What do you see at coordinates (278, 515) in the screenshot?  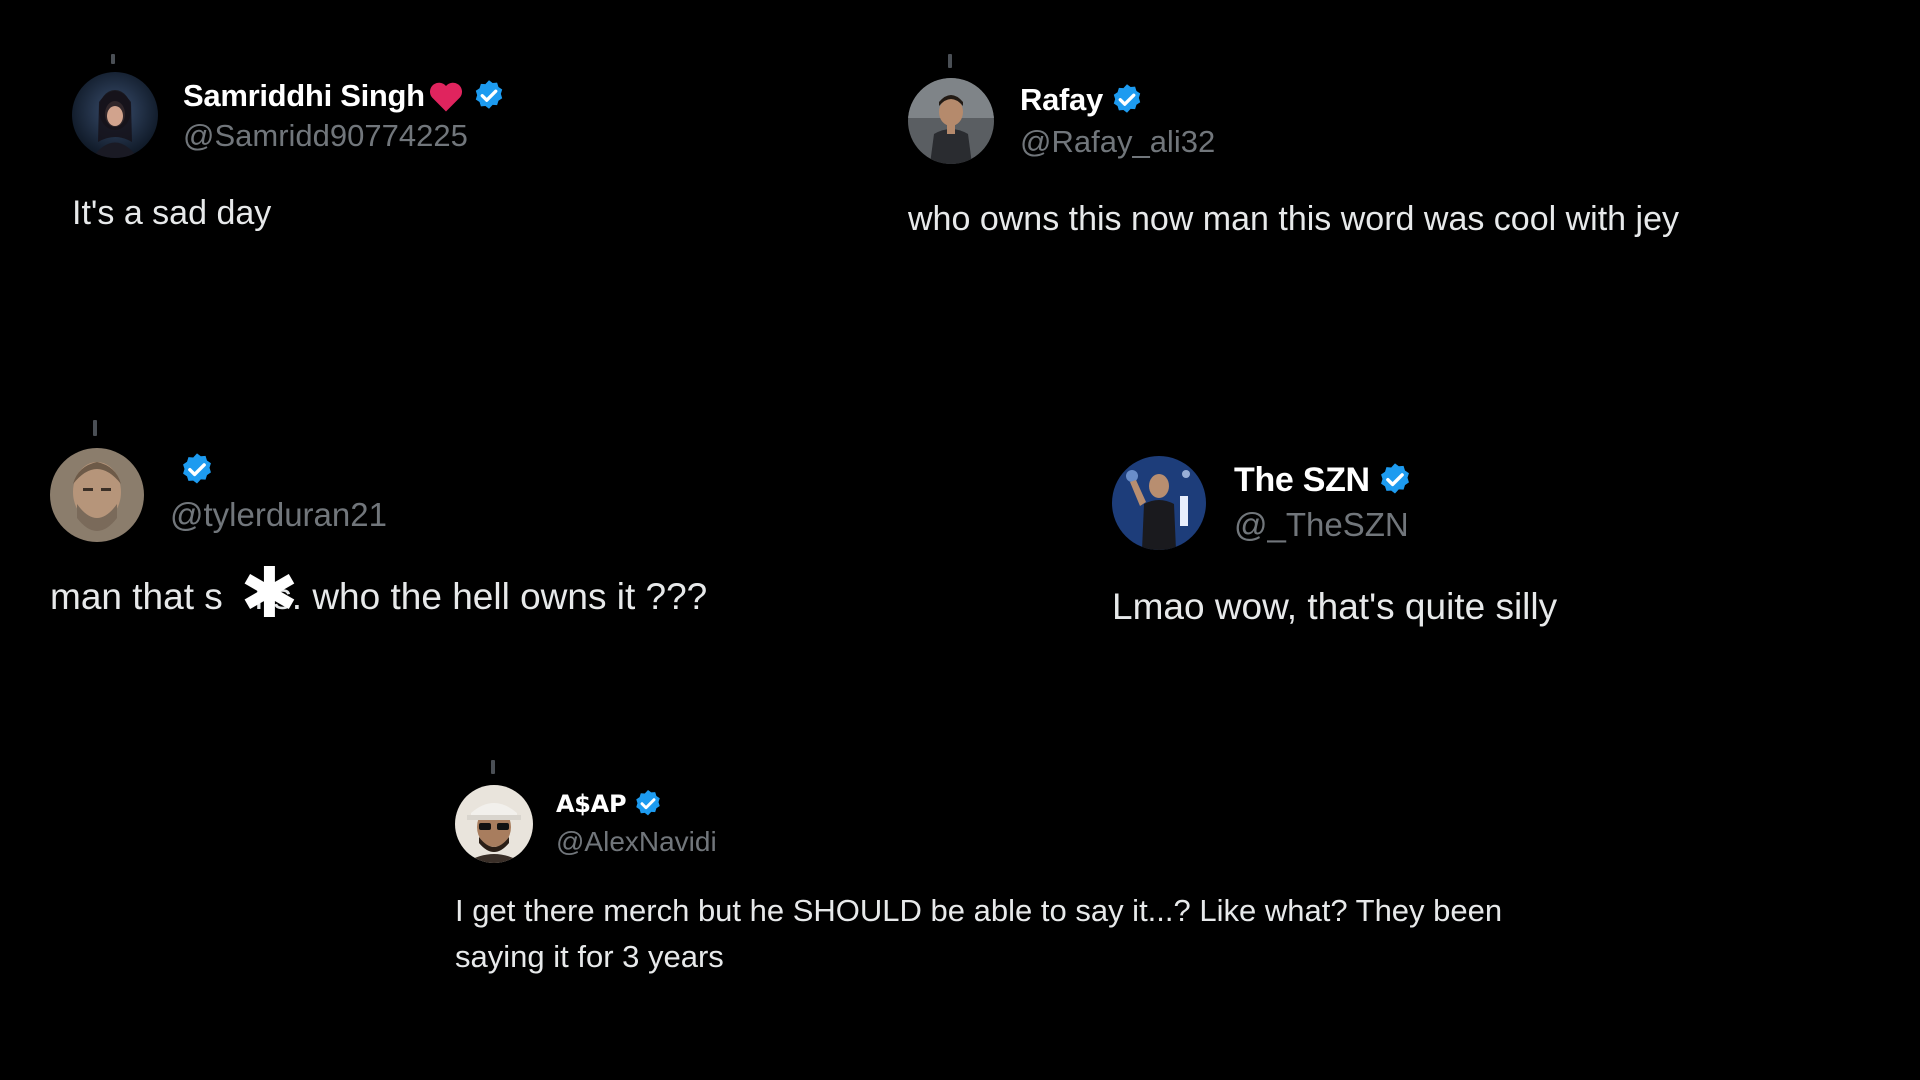 I see `user-handle: @tylerduran21` at bounding box center [278, 515].